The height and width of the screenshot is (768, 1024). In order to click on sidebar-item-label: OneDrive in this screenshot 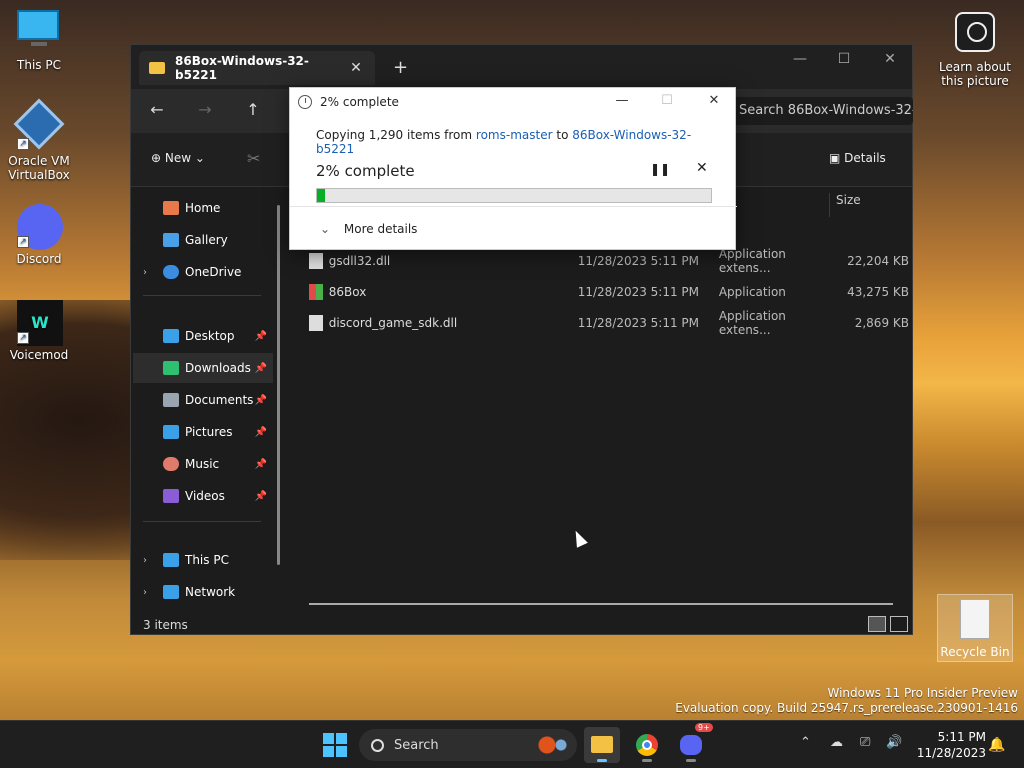, I will do `click(213, 272)`.